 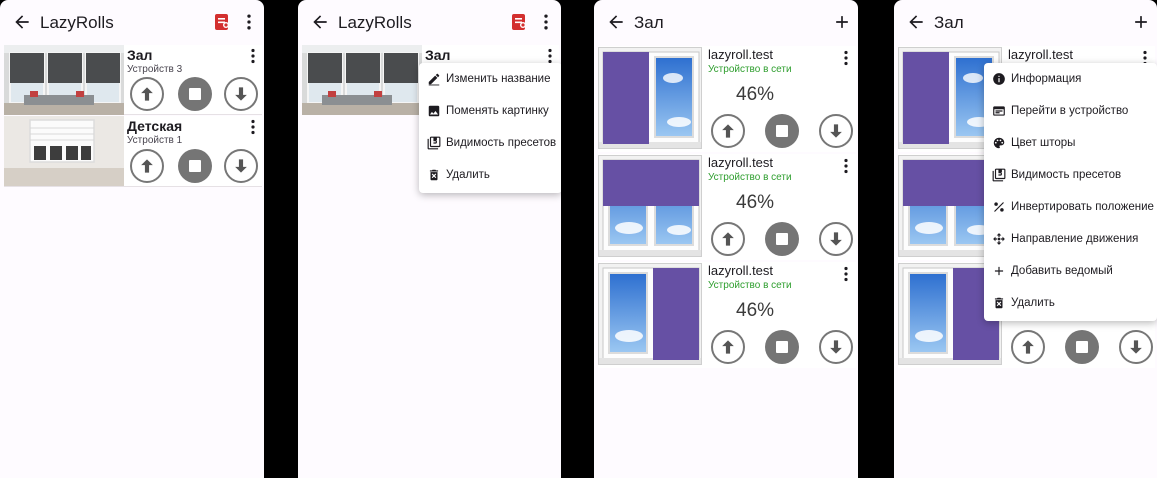 I want to click on menu-item-curtain-color: Цвет шторы, so click(x=1070, y=143).